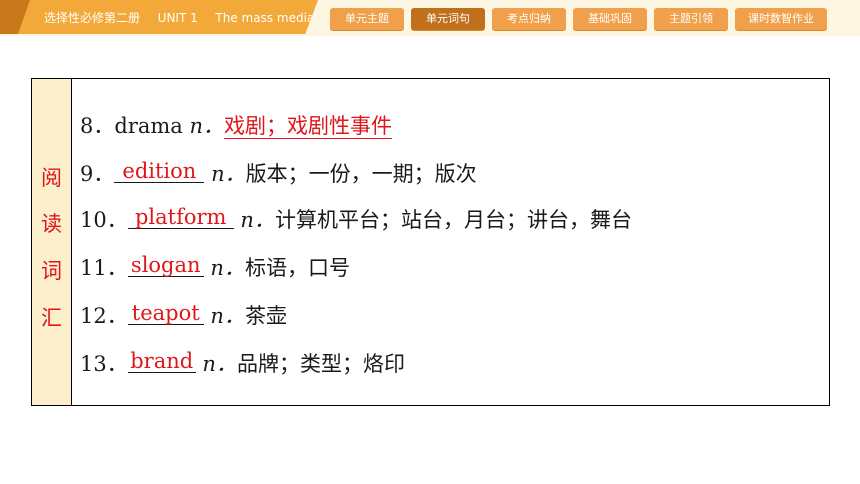 This screenshot has height=484, width=860. I want to click on banner-accent, so click(15, 17).